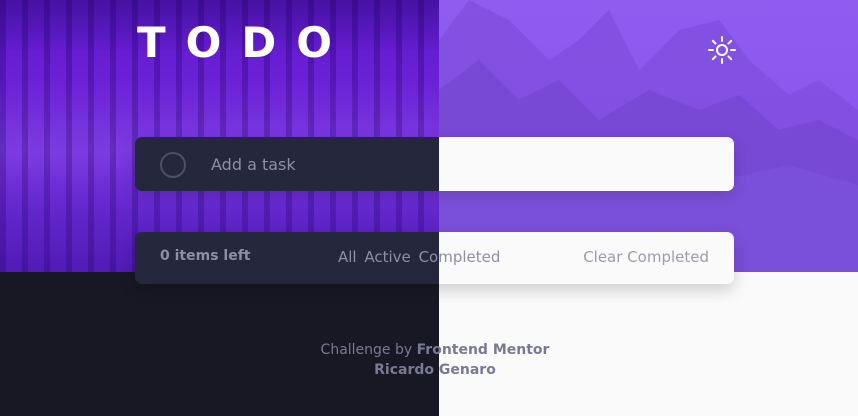 The height and width of the screenshot is (416, 858). What do you see at coordinates (460, 257) in the screenshot?
I see `filter-completed-button: Completed` at bounding box center [460, 257].